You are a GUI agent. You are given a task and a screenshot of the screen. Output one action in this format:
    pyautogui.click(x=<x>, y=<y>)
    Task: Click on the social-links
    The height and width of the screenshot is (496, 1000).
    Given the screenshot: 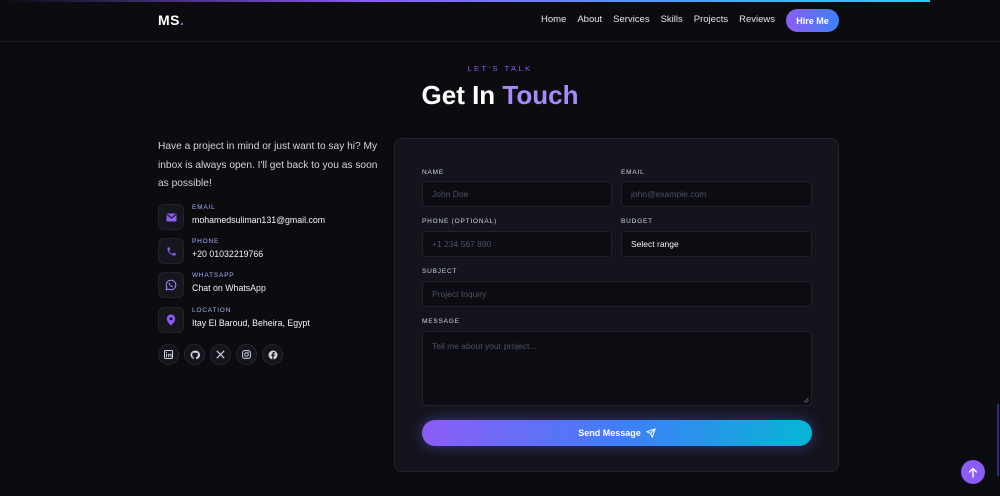 What is the action you would take?
    pyautogui.click(x=220, y=354)
    